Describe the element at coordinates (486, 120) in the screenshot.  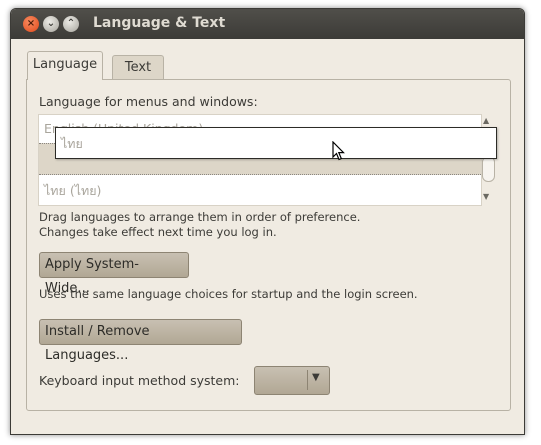
I see `scroll-up-icon: ▲` at that location.